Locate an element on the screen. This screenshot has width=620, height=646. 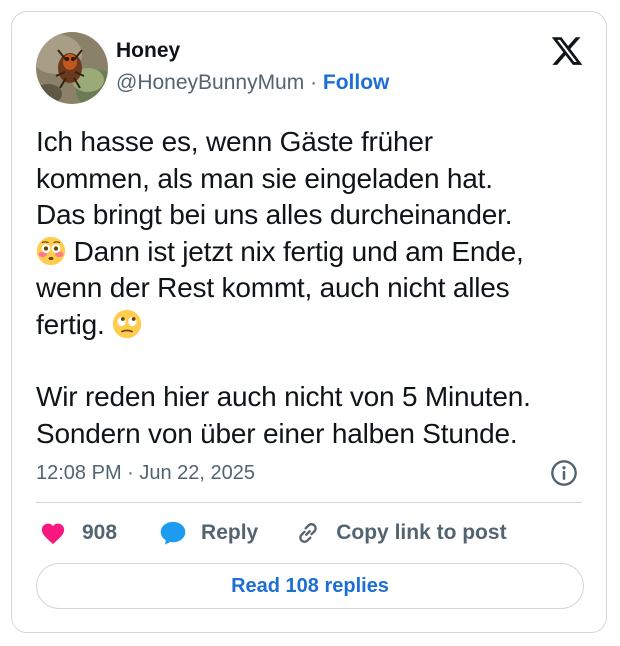
tweet-actions: 908 Reply Copy link to post is located at coordinates (273, 533).